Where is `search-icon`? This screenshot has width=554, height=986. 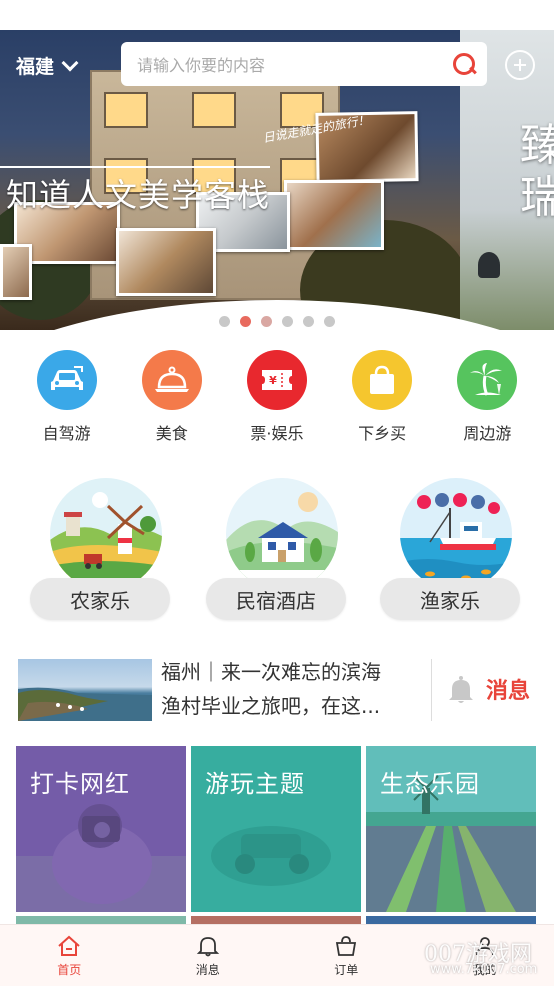 search-icon is located at coordinates (464, 64).